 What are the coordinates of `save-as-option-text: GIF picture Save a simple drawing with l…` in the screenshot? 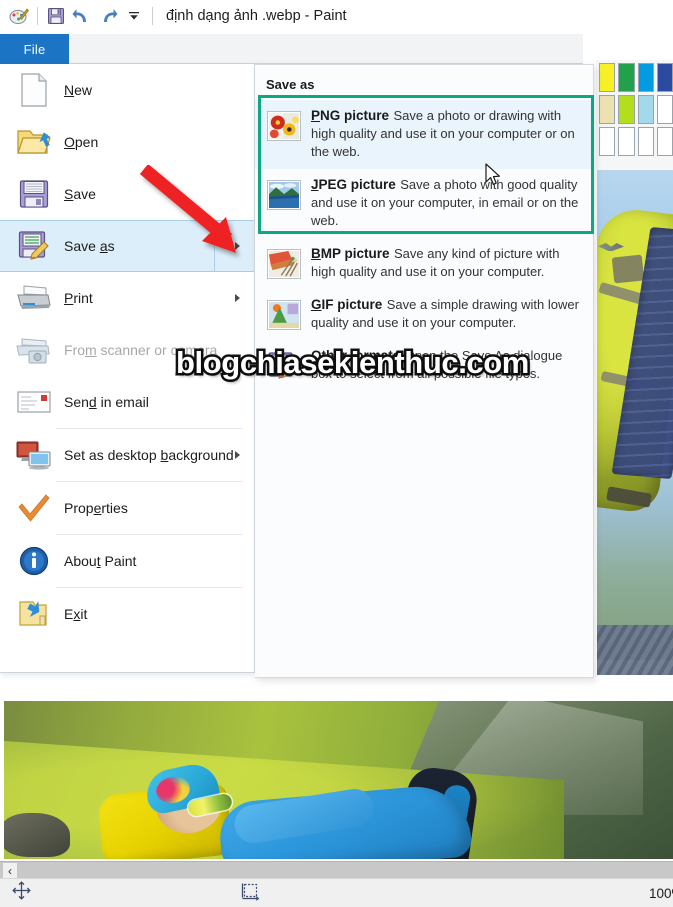 It's located at (446, 314).